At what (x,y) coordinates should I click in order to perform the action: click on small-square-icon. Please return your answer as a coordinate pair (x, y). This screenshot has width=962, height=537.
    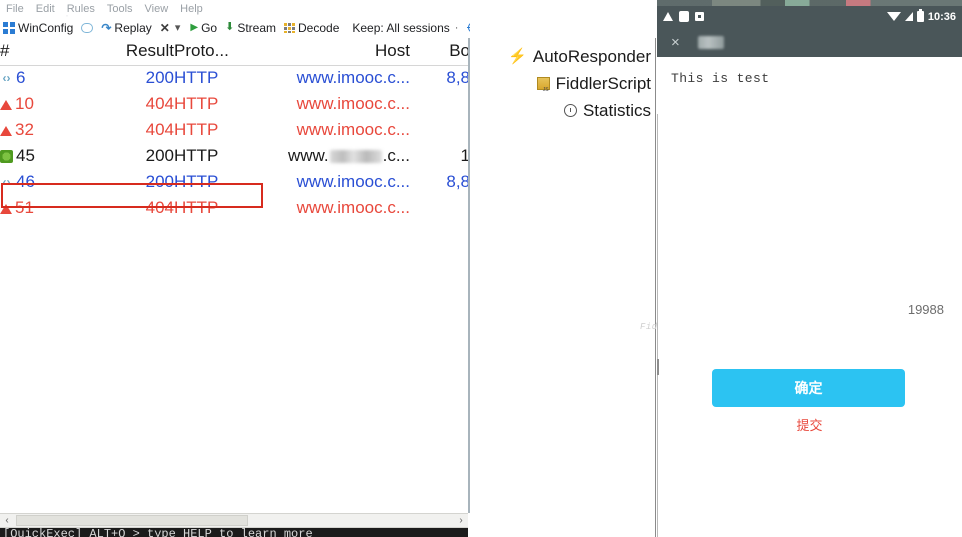
    Looking at the image, I should click on (699, 16).